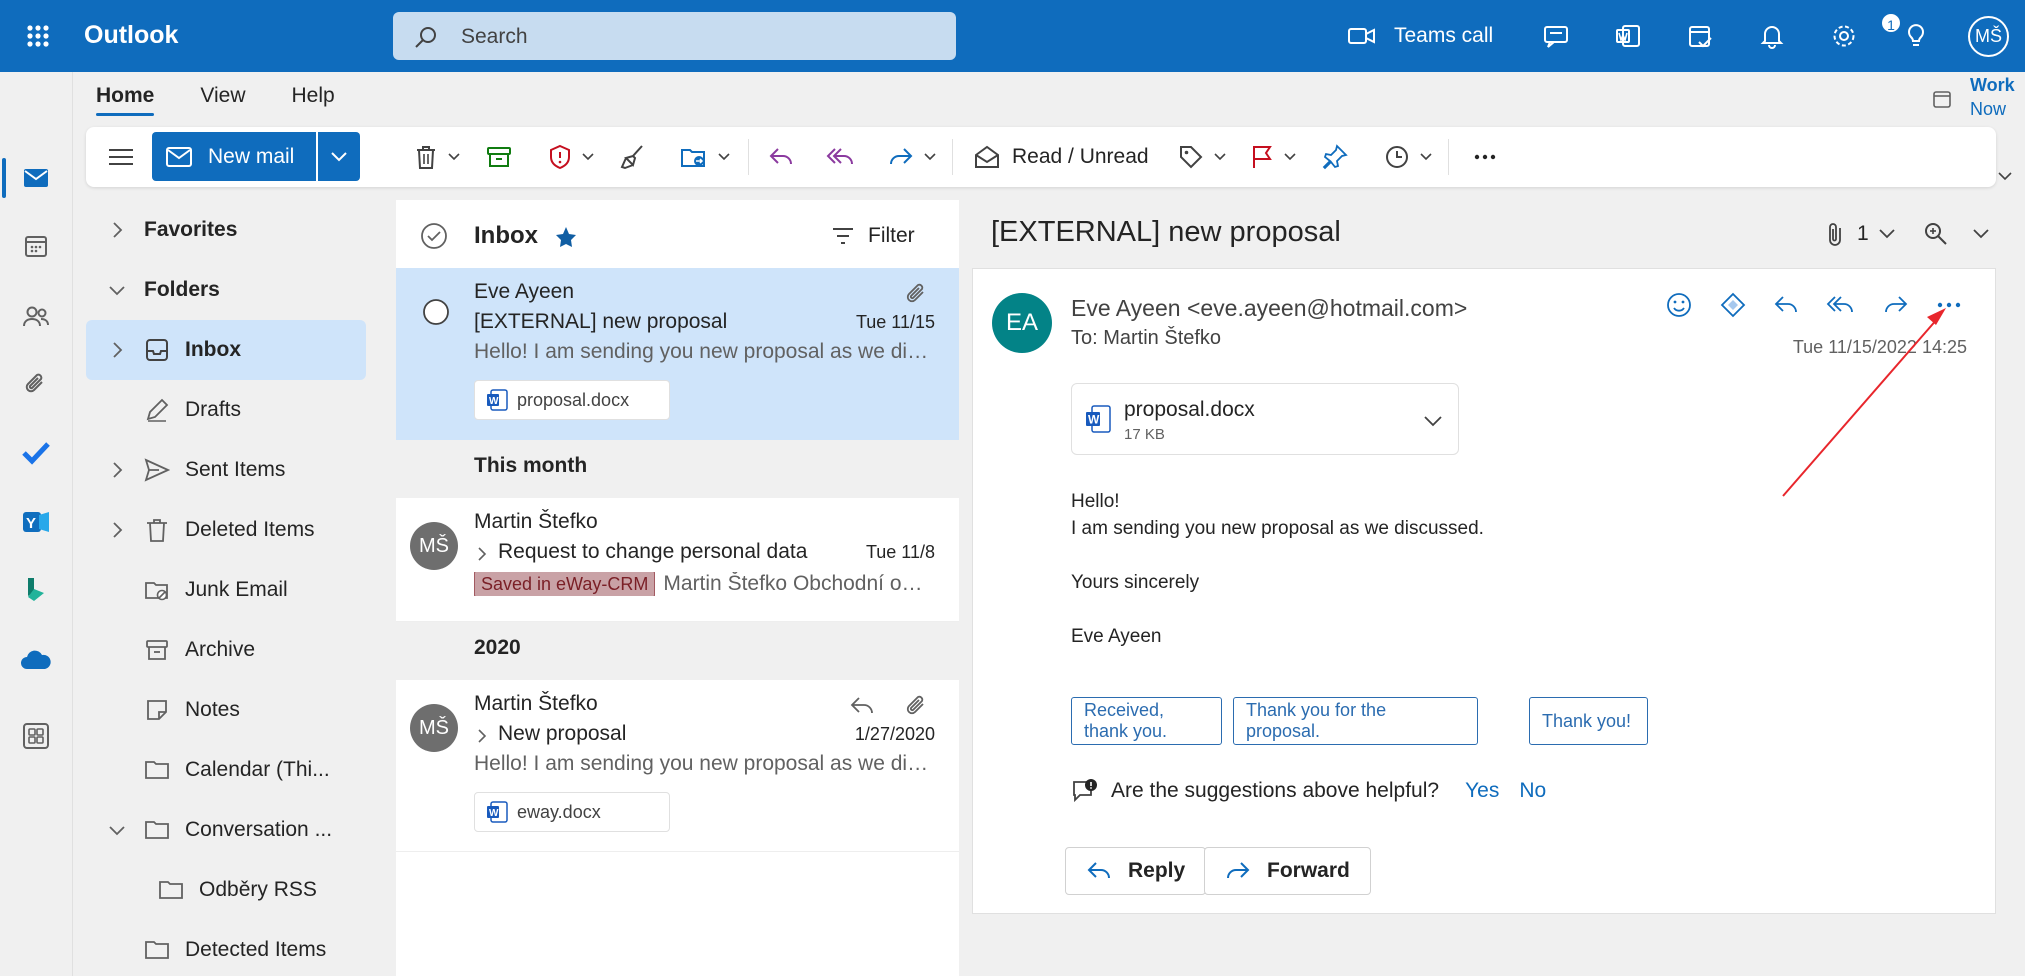 Image resolution: width=2025 pixels, height=976 pixels. I want to click on zoom-icon, so click(1936, 234).